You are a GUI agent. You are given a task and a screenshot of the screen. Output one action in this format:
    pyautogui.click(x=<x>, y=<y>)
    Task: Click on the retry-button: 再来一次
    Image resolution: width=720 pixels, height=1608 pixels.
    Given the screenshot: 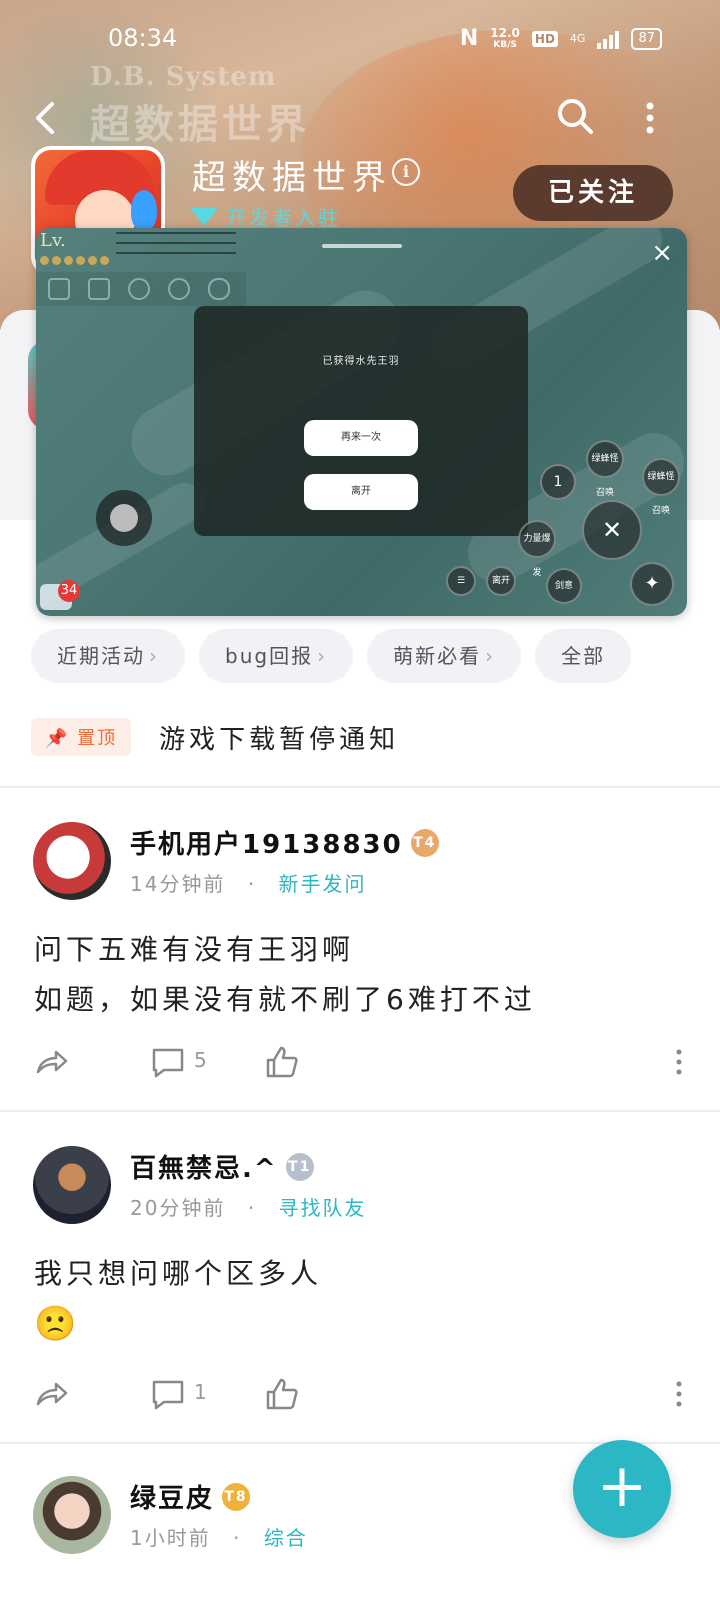 What is the action you would take?
    pyautogui.click(x=361, y=438)
    